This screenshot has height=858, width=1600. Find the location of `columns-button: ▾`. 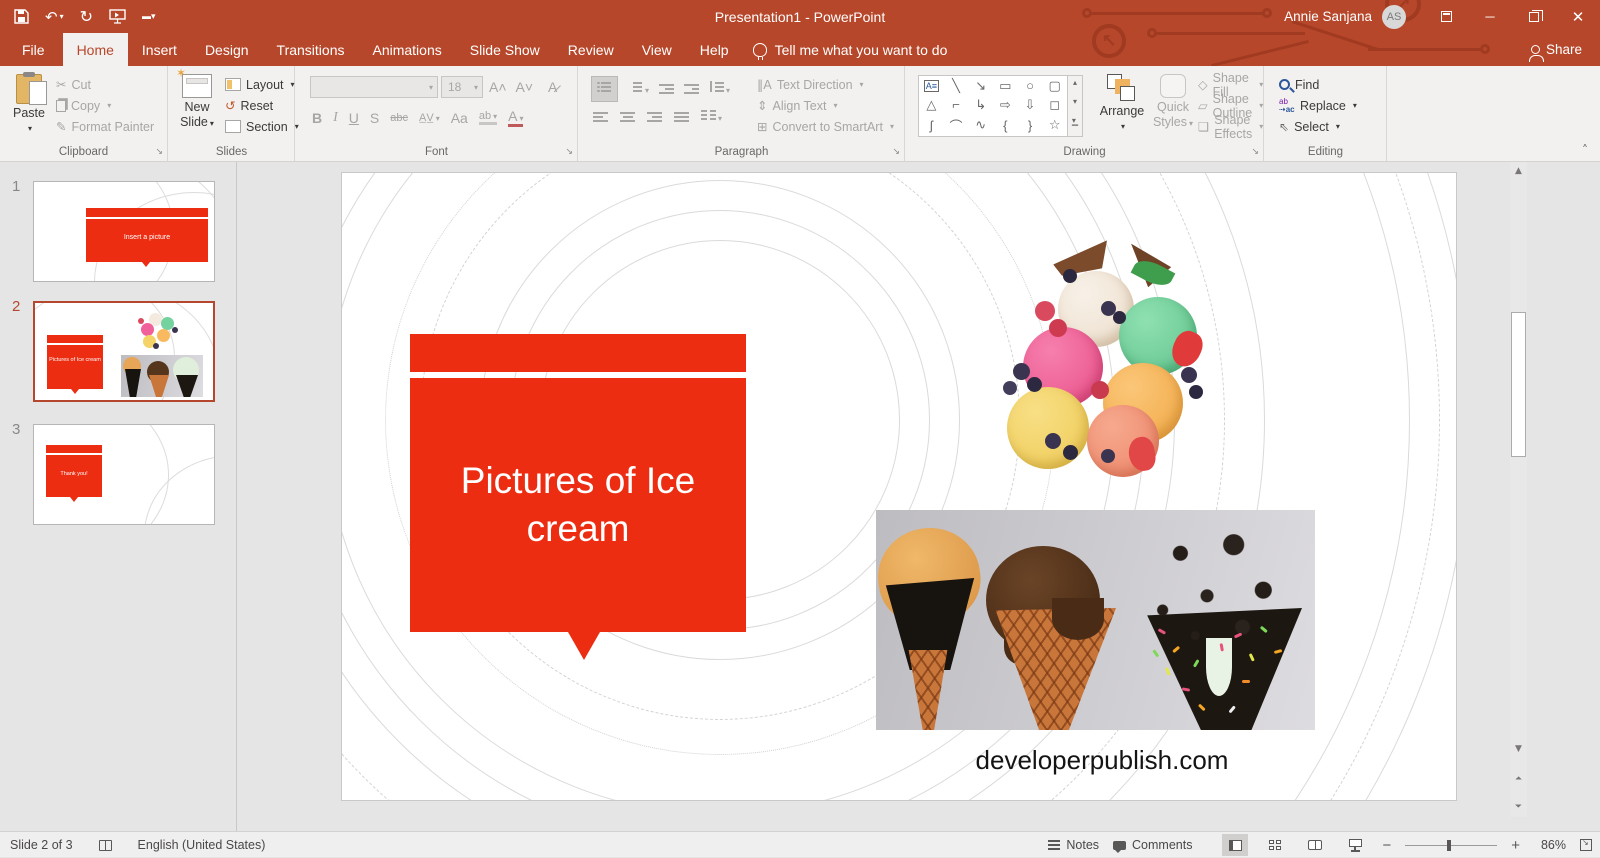

columns-button: ▾ is located at coordinates (711, 117).